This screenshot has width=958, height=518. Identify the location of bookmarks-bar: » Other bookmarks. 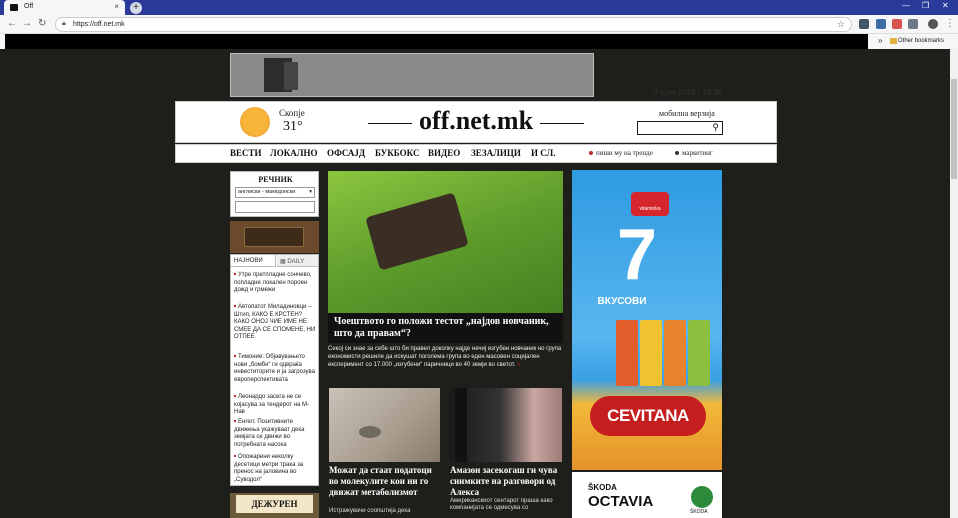
(479, 41).